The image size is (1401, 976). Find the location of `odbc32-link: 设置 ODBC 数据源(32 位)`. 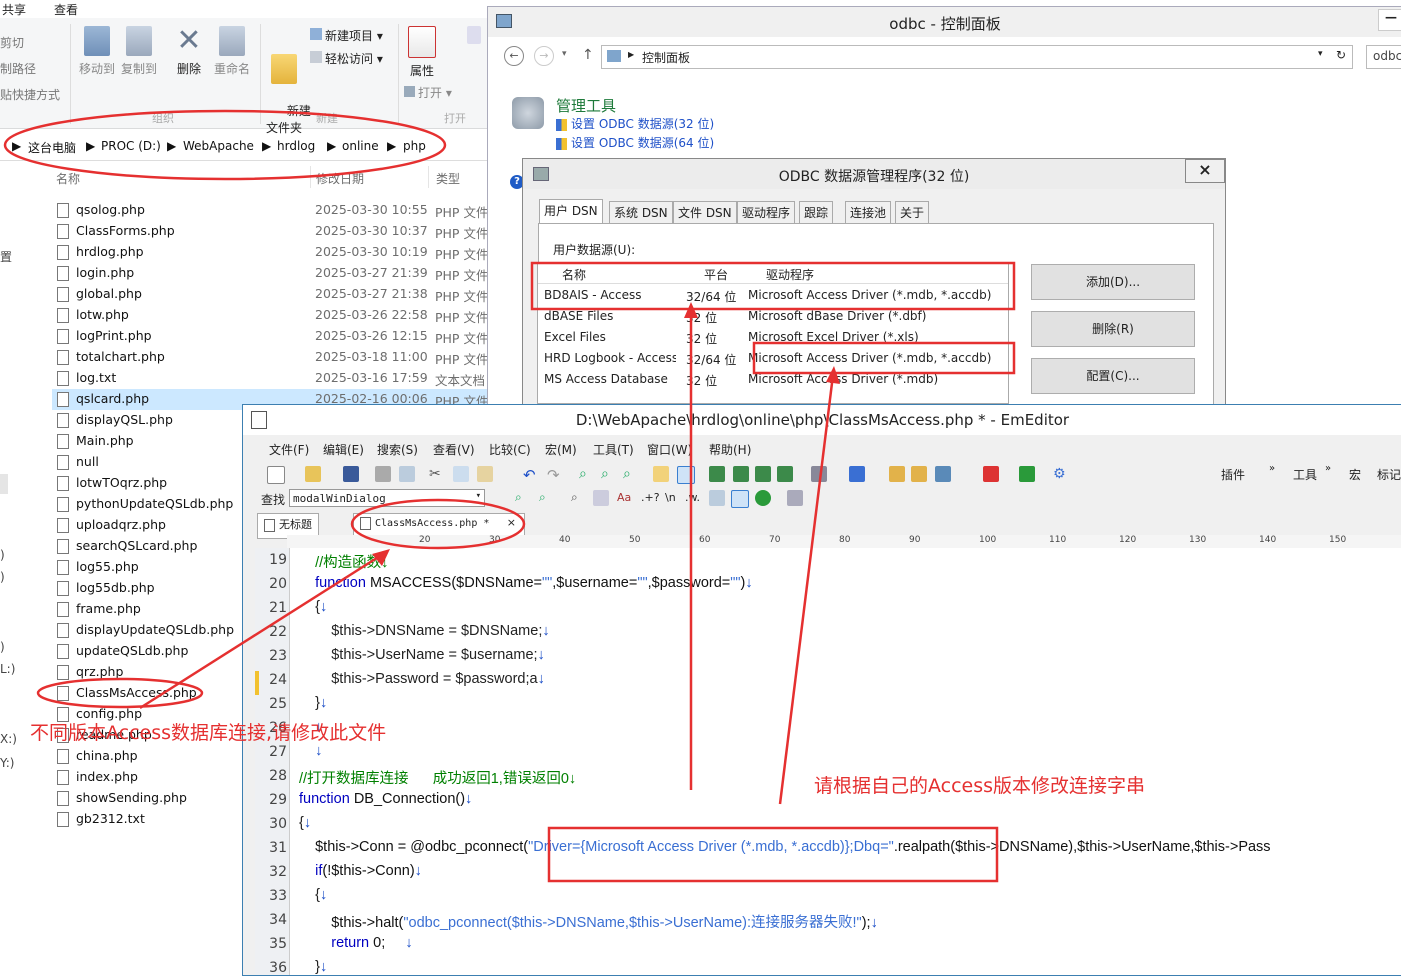

odbc32-link: 设置 ODBC 数据源(32 位) is located at coordinates (635, 123).